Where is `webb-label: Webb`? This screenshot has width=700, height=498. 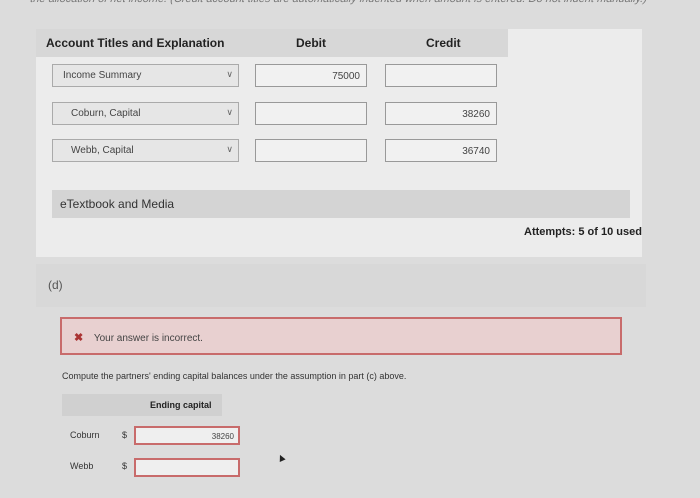
webb-label: Webb is located at coordinates (82, 466).